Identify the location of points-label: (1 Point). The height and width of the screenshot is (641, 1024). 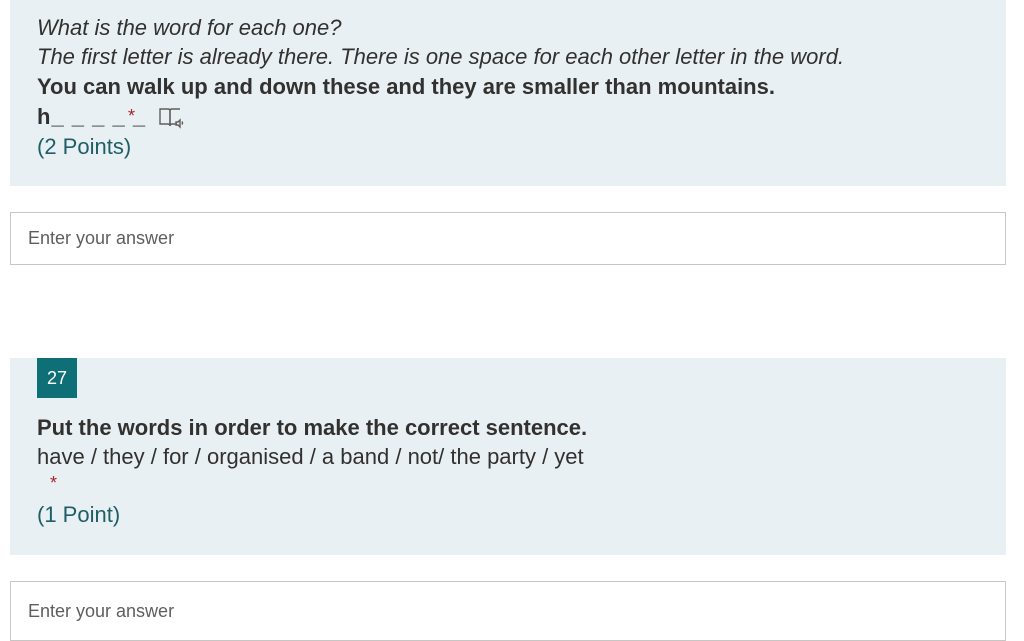
(79, 514).